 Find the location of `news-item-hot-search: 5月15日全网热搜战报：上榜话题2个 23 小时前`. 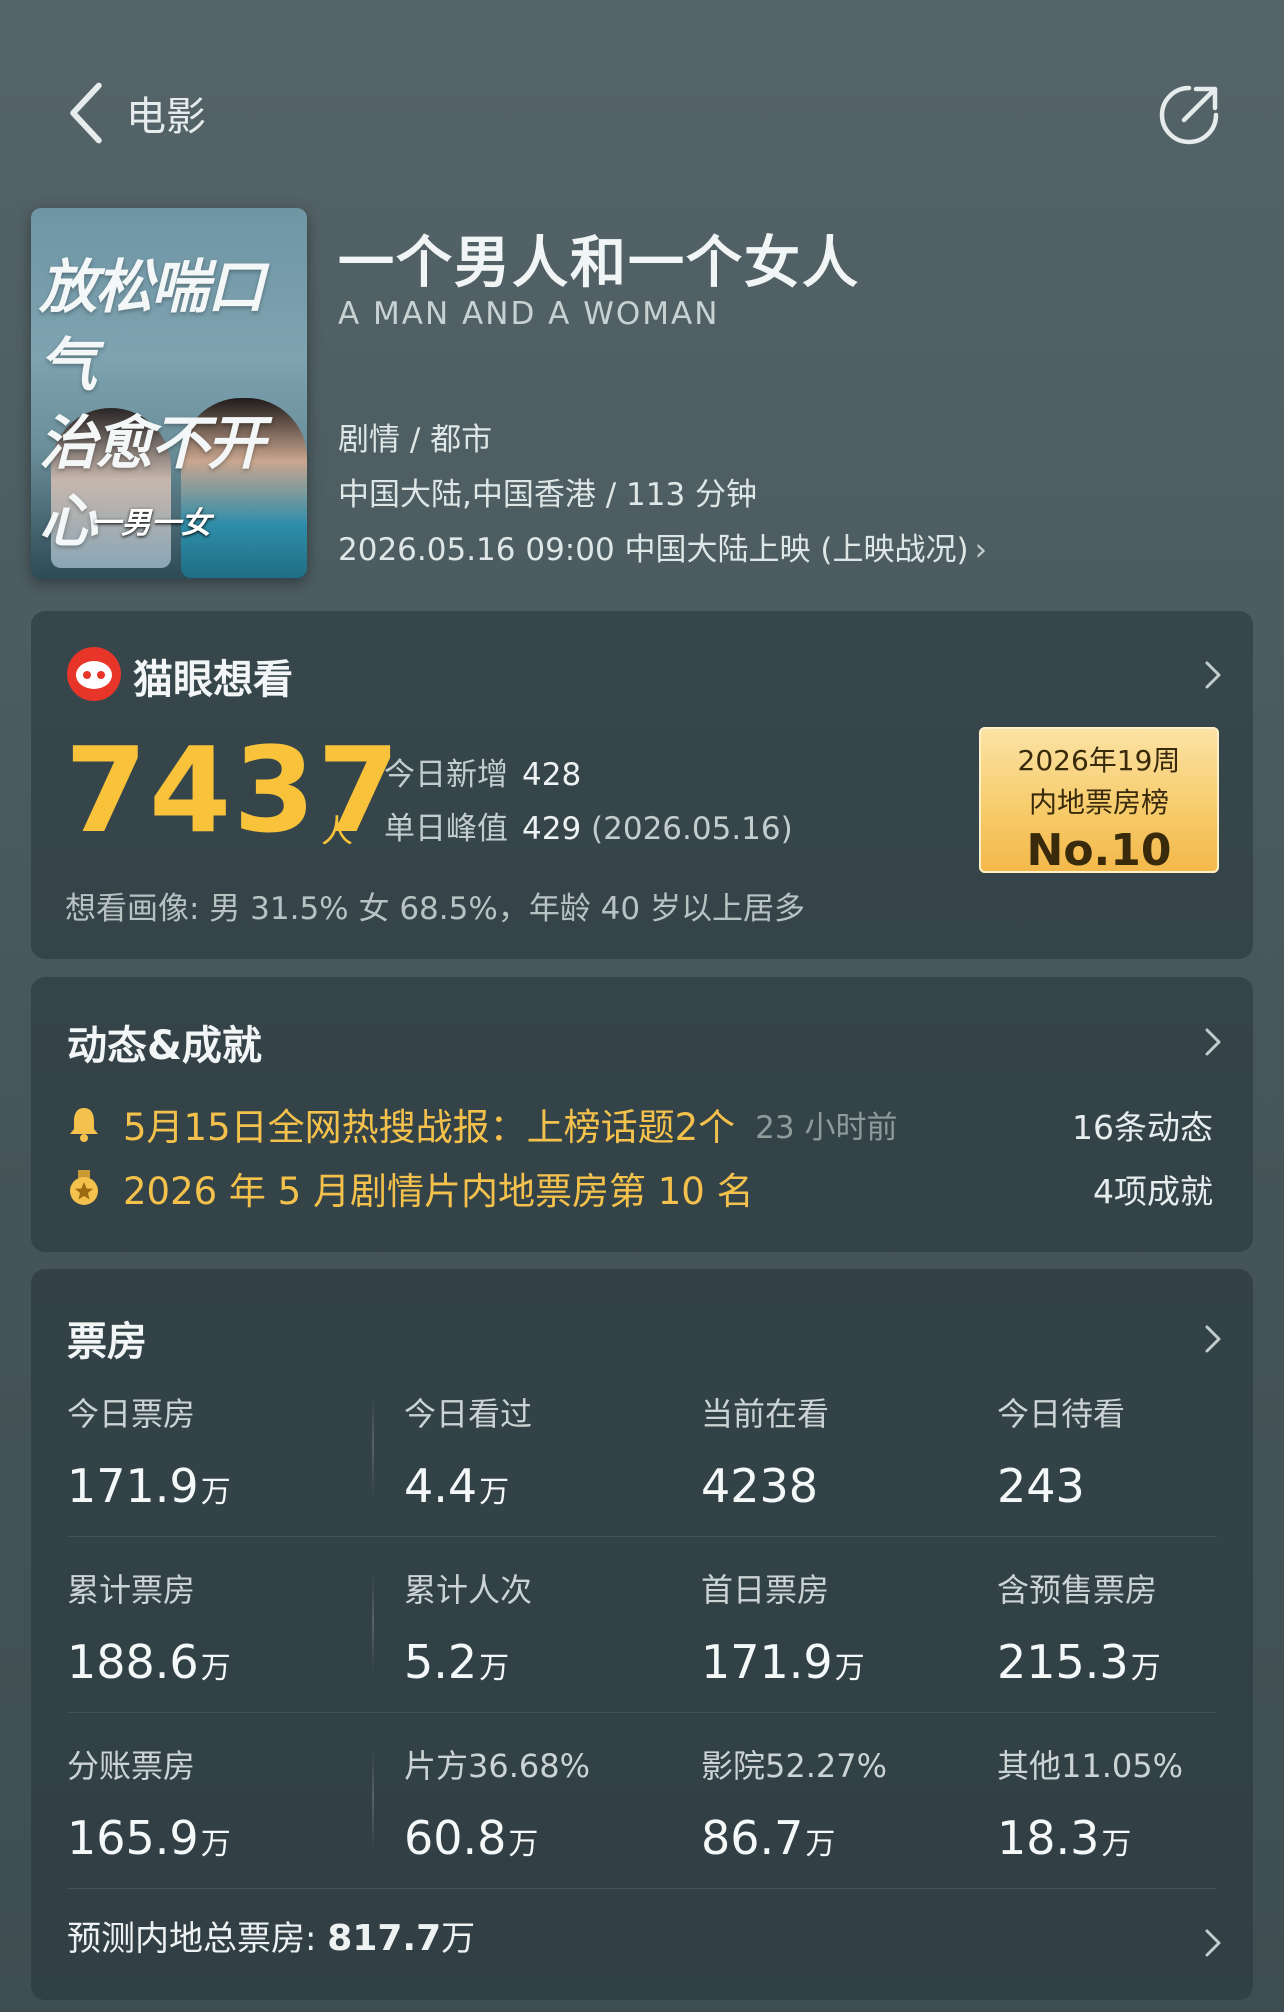

news-item-hot-search: 5月15日全网热搜战报：上榜话题2个 23 小时前 is located at coordinates (482, 1124).